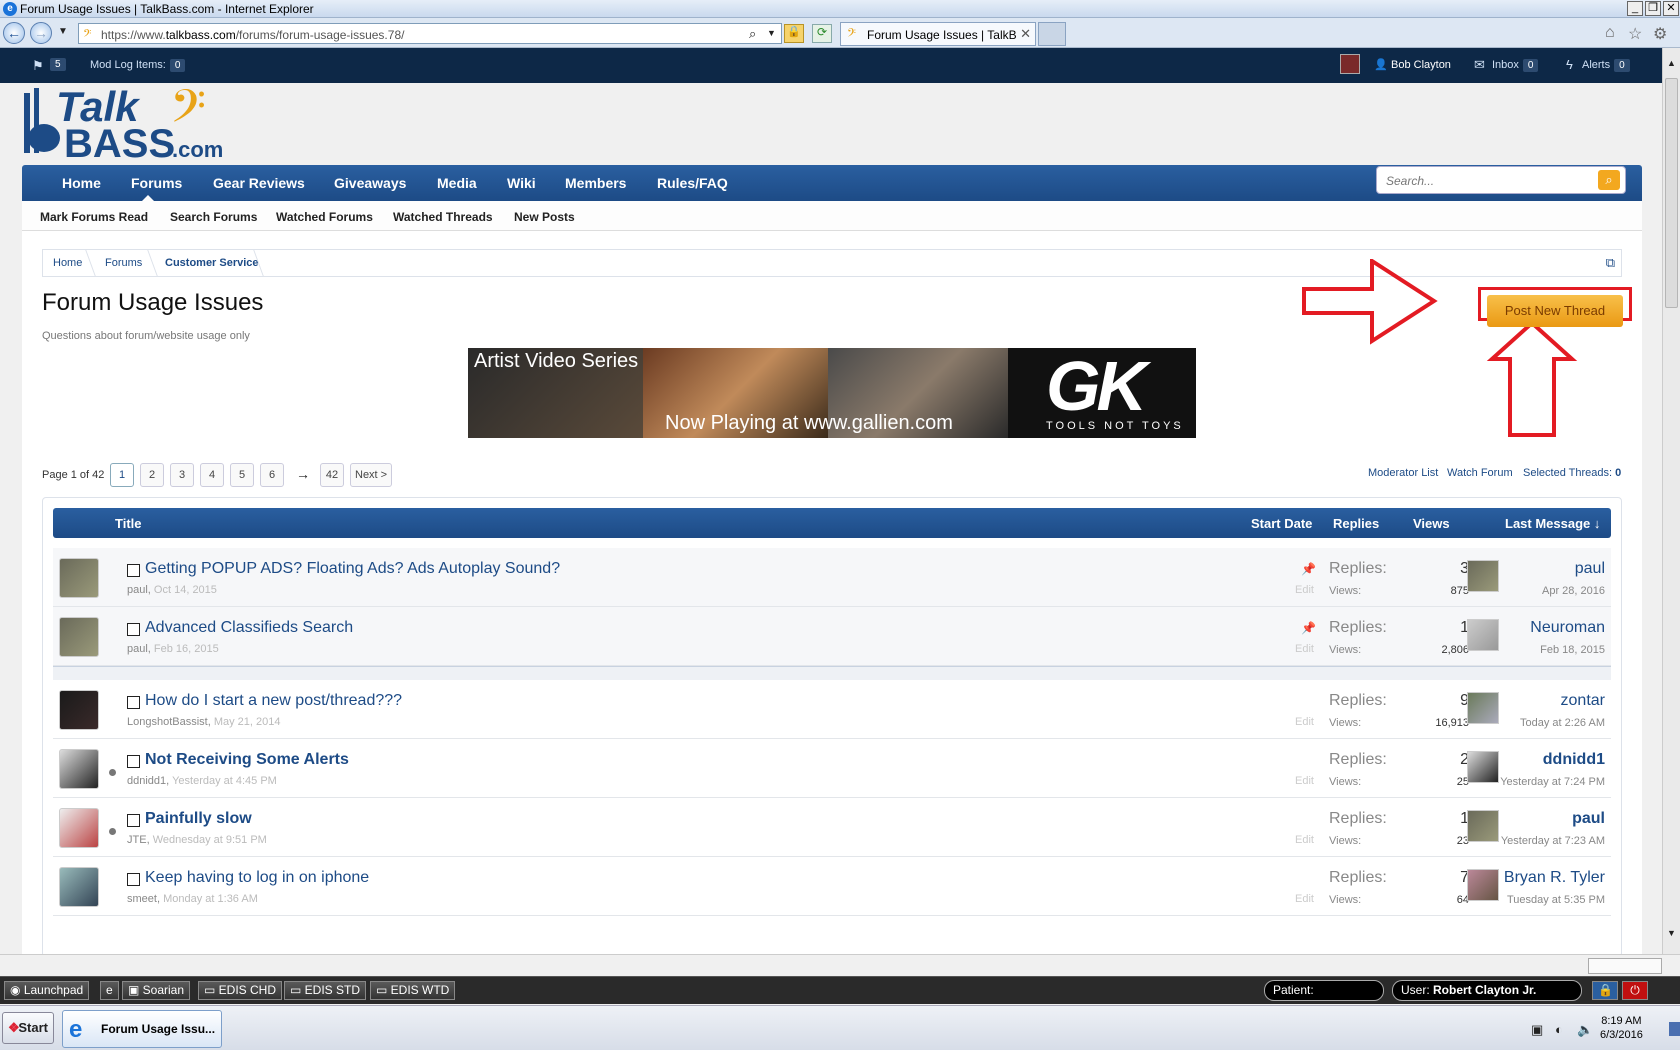  Describe the element at coordinates (109, 990) in the screenshot. I see `ie-quick-launch-icon: e` at that location.